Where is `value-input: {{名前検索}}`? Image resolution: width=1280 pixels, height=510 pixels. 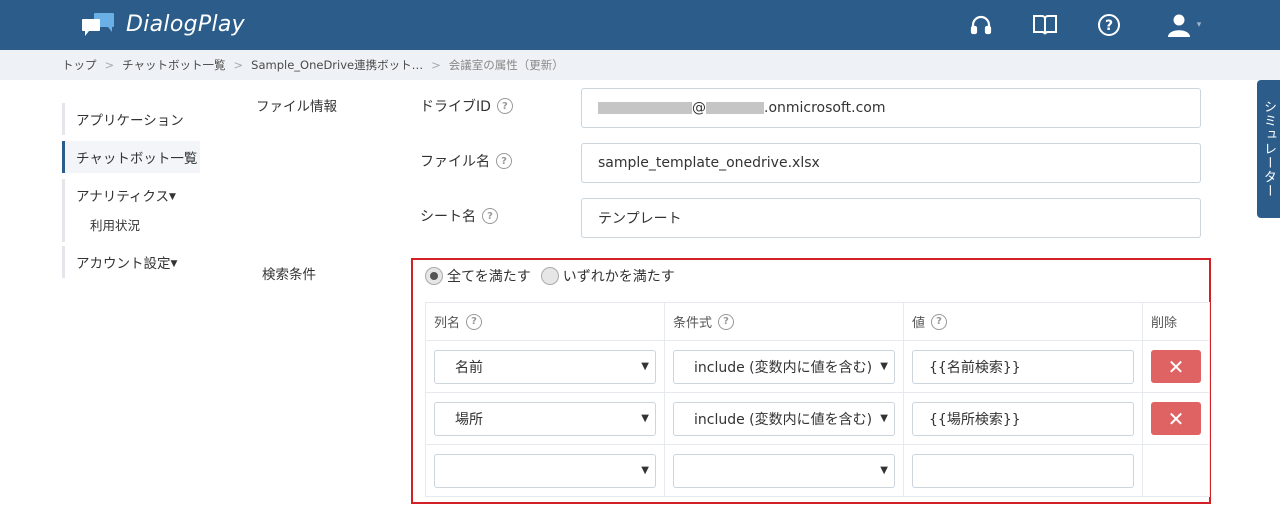
value-input: {{名前検索}} is located at coordinates (1023, 366).